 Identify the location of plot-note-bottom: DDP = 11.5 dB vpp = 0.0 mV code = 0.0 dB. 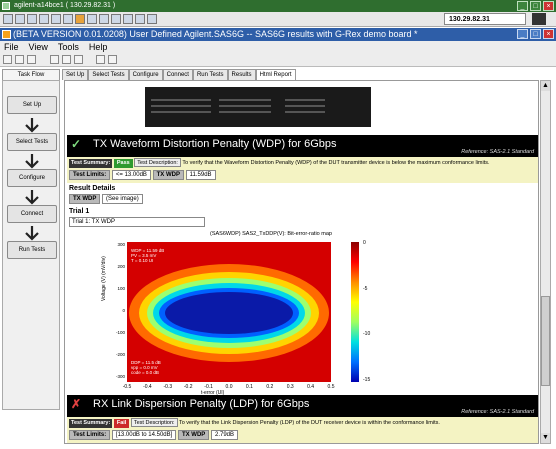
(146, 367).